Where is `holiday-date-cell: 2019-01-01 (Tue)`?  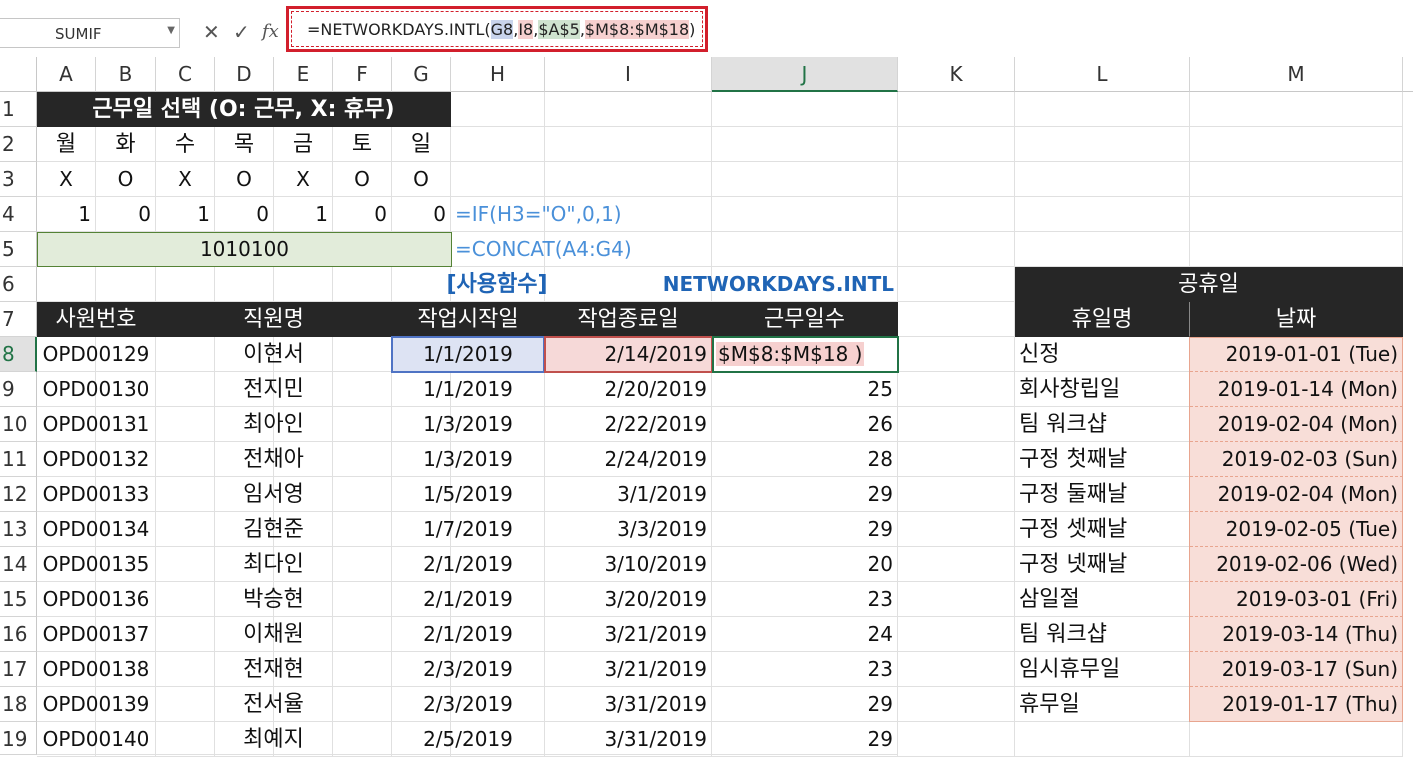 holiday-date-cell: 2019-01-01 (Tue) is located at coordinates (1296, 354).